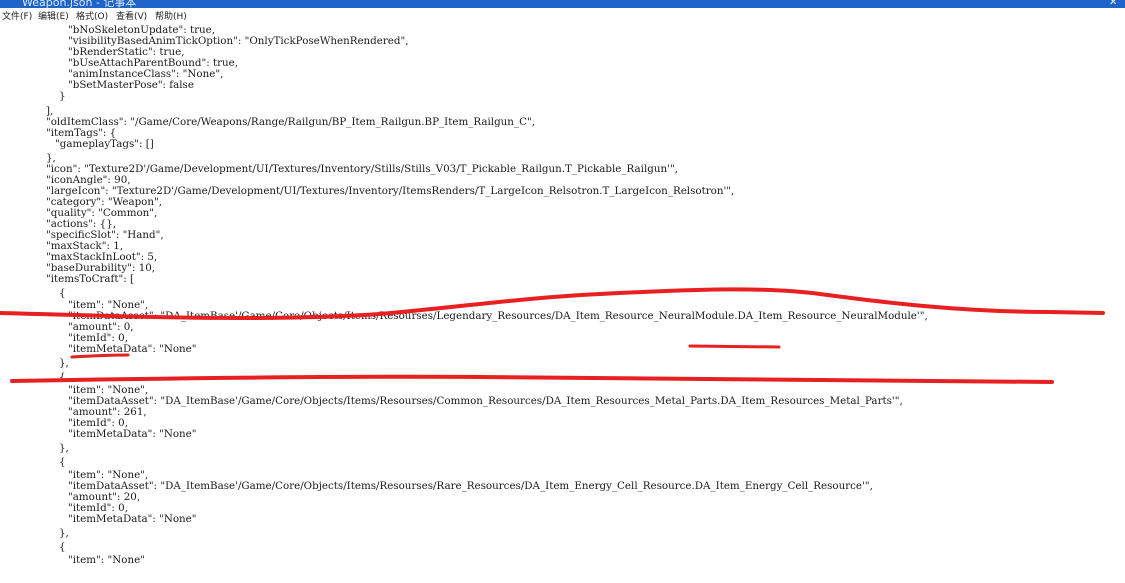 This screenshot has height=583, width=1125. Describe the element at coordinates (104, 144) in the screenshot. I see `code-line: "gameplayTags": []` at that location.